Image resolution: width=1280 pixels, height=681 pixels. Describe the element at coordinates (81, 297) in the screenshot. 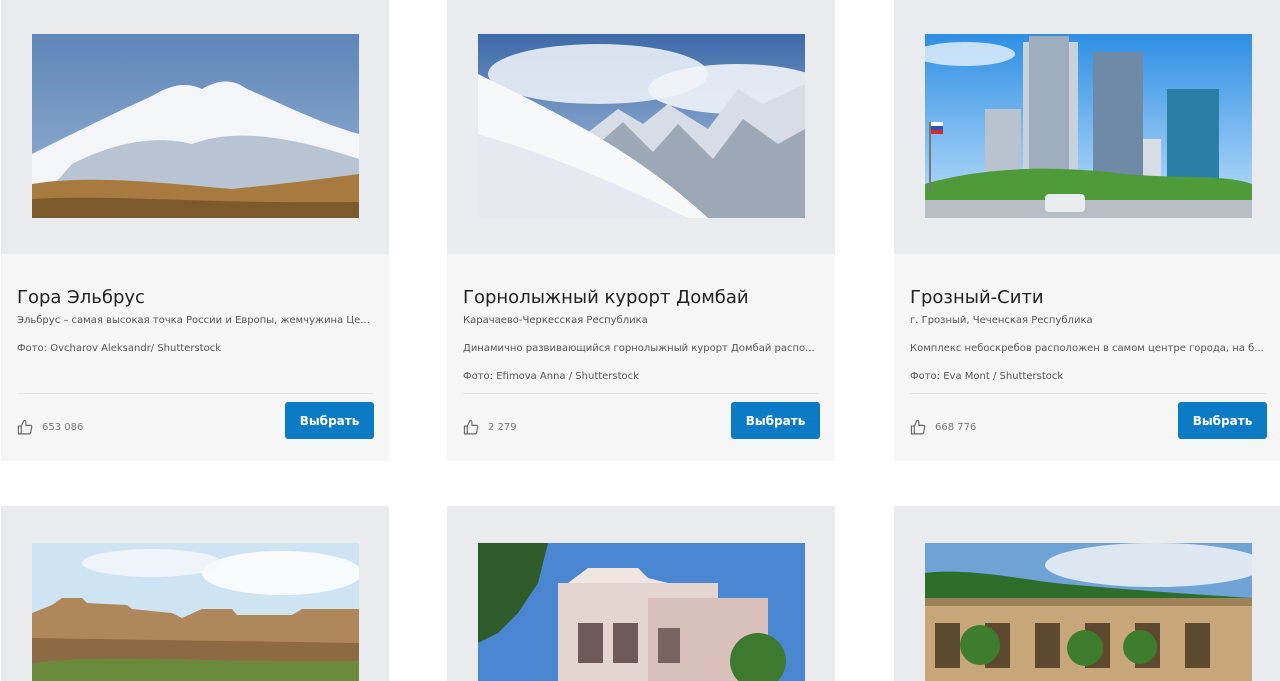

I see `card-title: Гора Эльбрус` at that location.